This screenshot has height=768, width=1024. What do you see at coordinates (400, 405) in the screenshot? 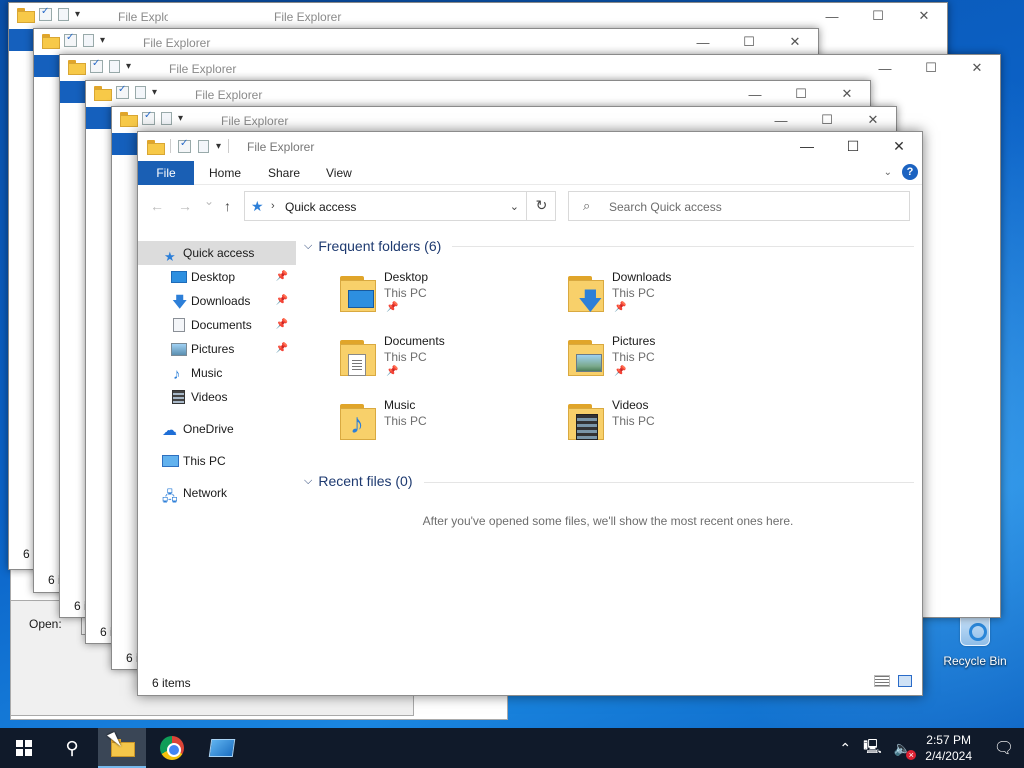
I see `folder-name: Music` at bounding box center [400, 405].